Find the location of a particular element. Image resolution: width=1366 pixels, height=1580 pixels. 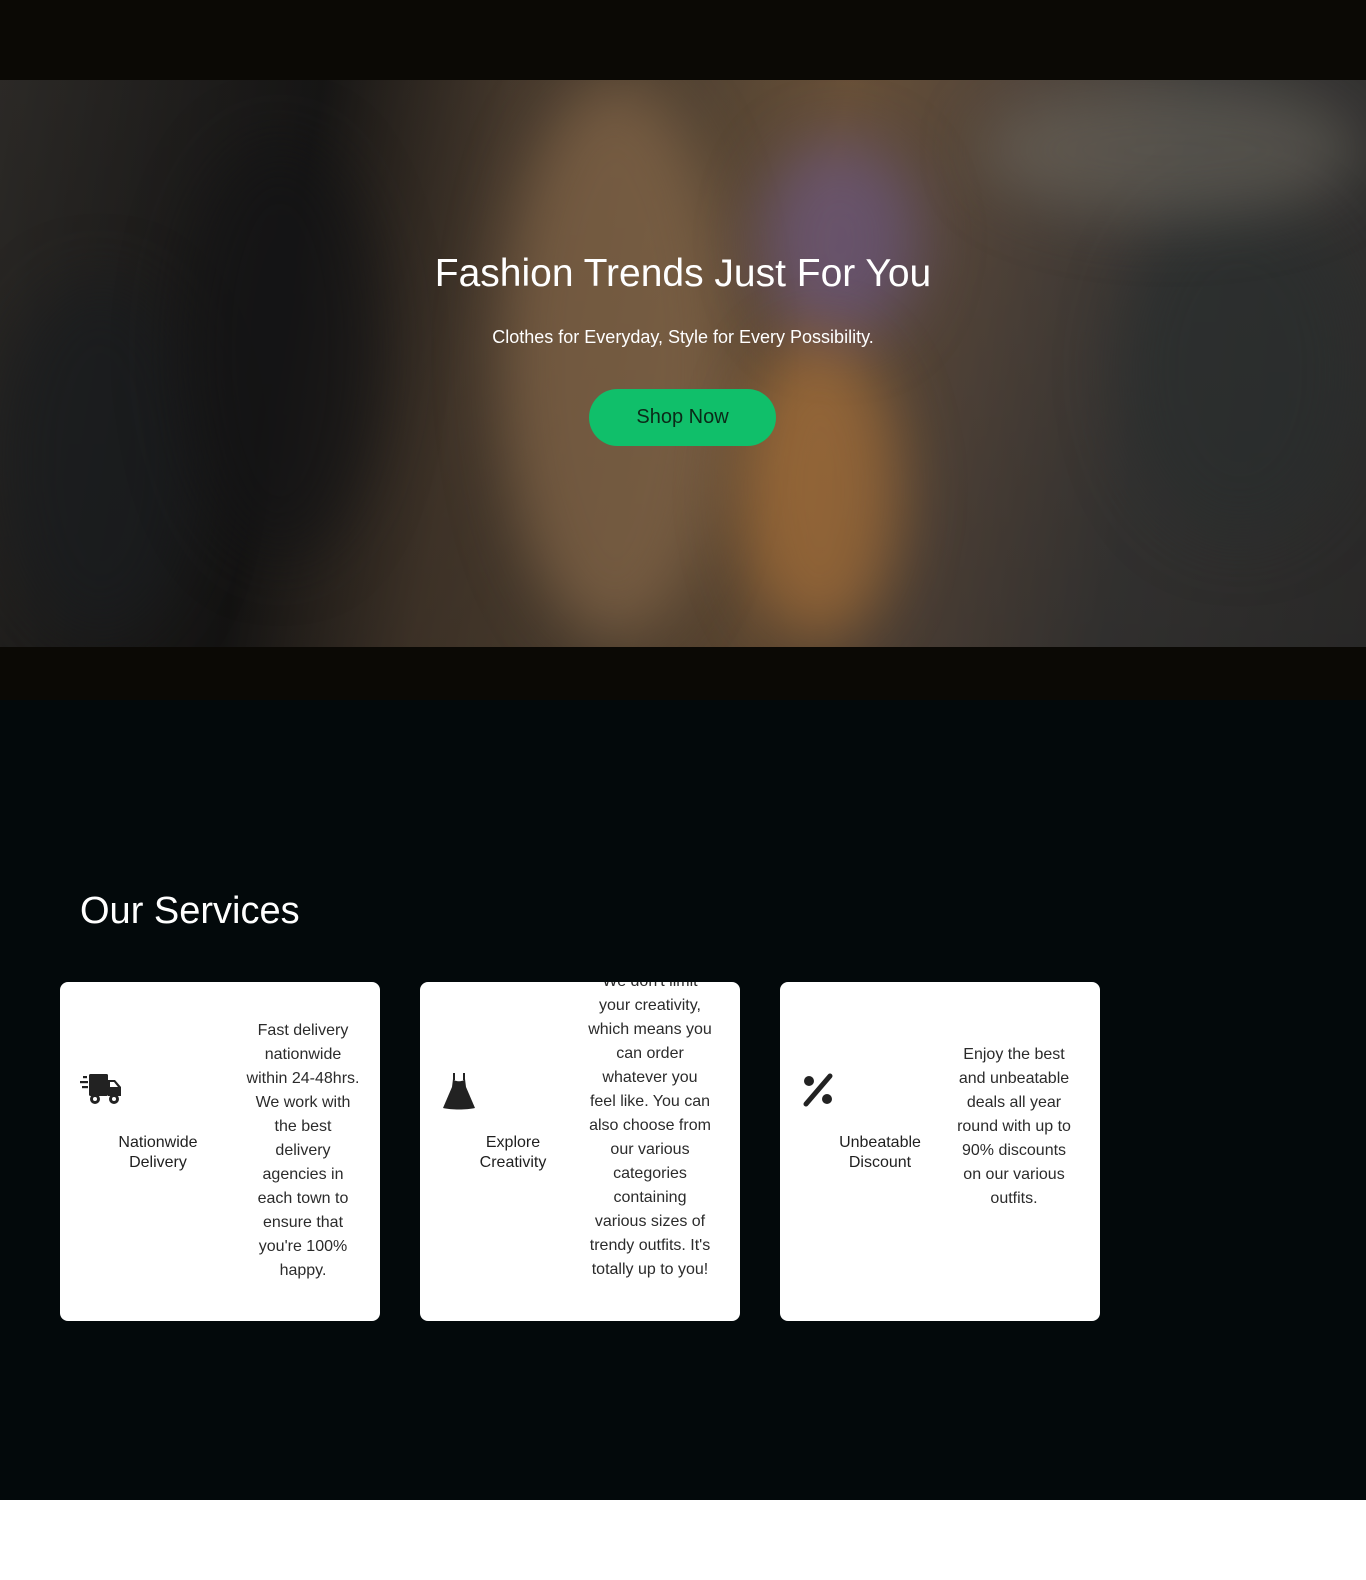

percent-icon is located at coordinates (820, 1090).